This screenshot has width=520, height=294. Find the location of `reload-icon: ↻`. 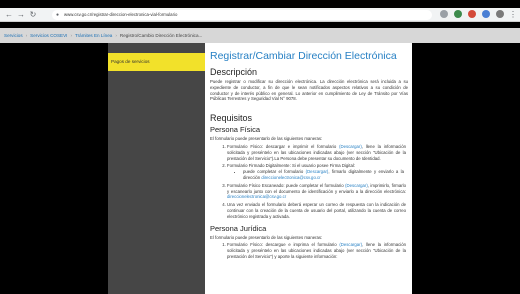

reload-icon: ↻ is located at coordinates (33, 15).